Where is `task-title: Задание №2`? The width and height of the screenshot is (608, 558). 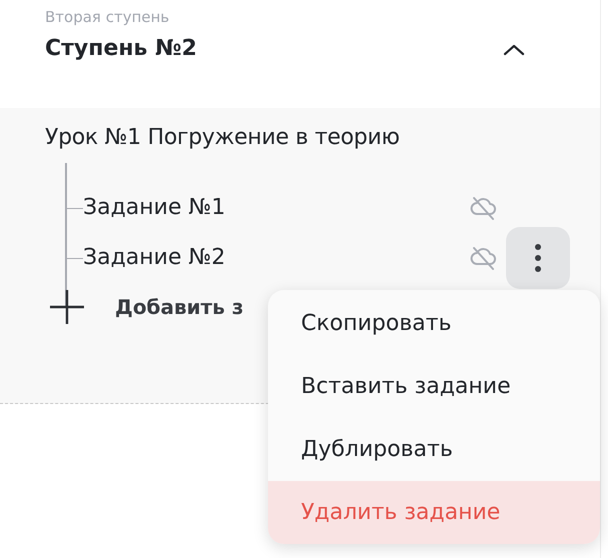 task-title: Задание №2 is located at coordinates (275, 258).